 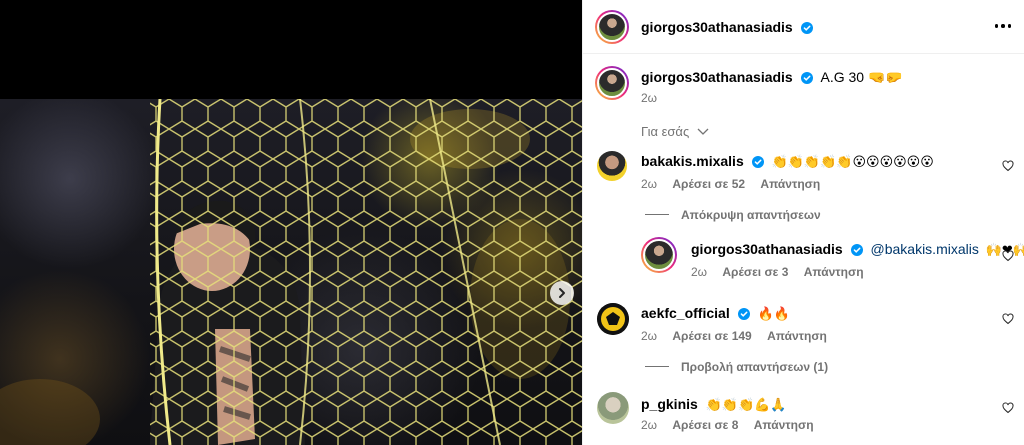 I want to click on post-header: giorgos30athanasiadis, so click(x=803, y=27).